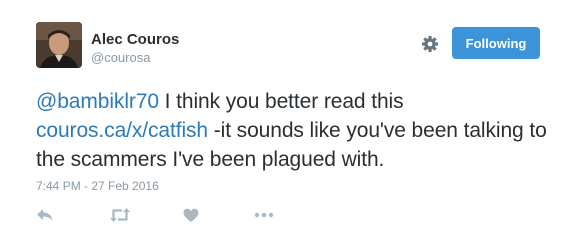 The image size is (575, 251). I want to click on reply-icon, so click(45, 215).